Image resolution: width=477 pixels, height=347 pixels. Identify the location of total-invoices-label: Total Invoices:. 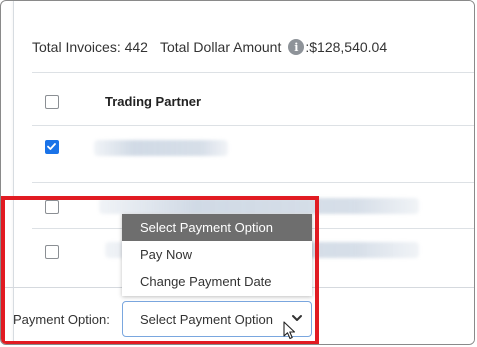
(76, 47).